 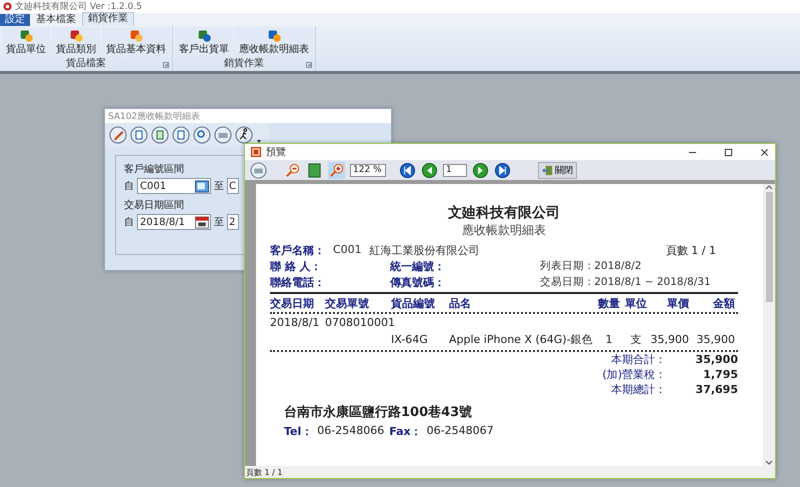 I want to click on ribbon-button: 貨品基本資料, so click(x=136, y=42).